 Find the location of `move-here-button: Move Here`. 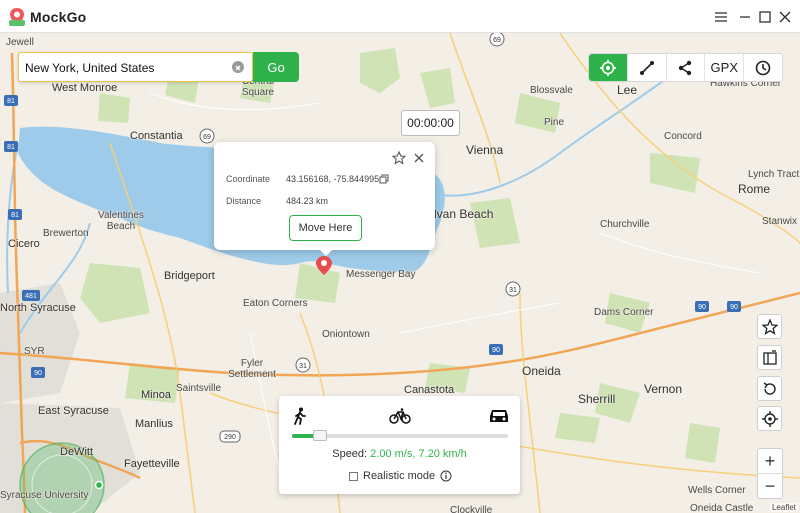

move-here-button: Move Here is located at coordinates (325, 228).